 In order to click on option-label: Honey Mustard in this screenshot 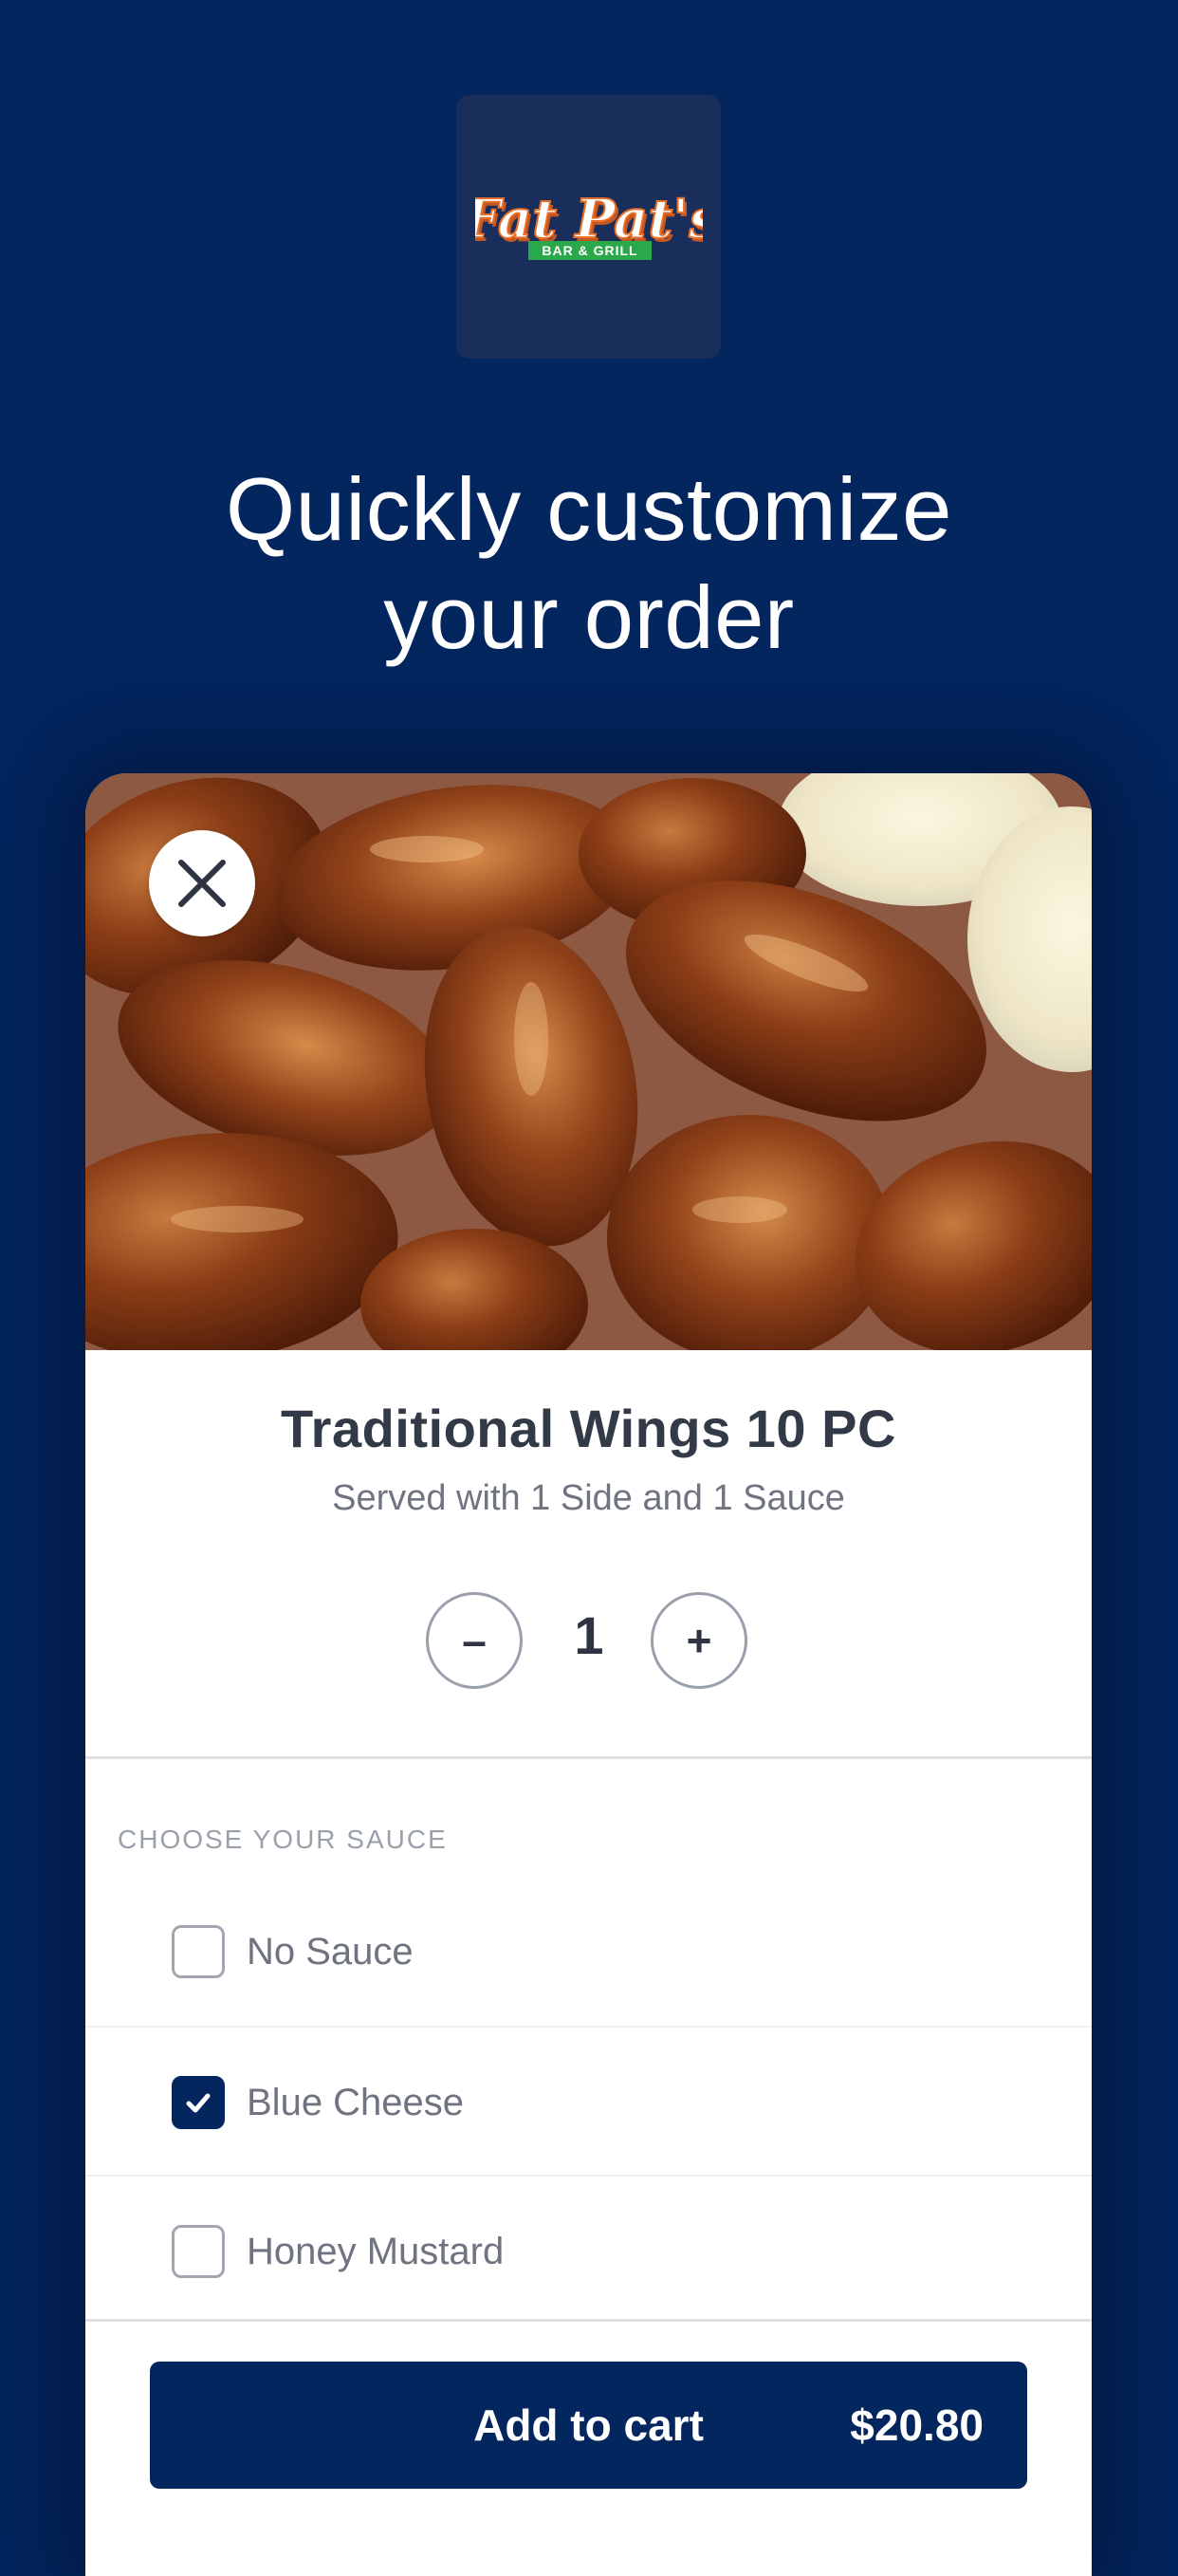, I will do `click(376, 2251)`.